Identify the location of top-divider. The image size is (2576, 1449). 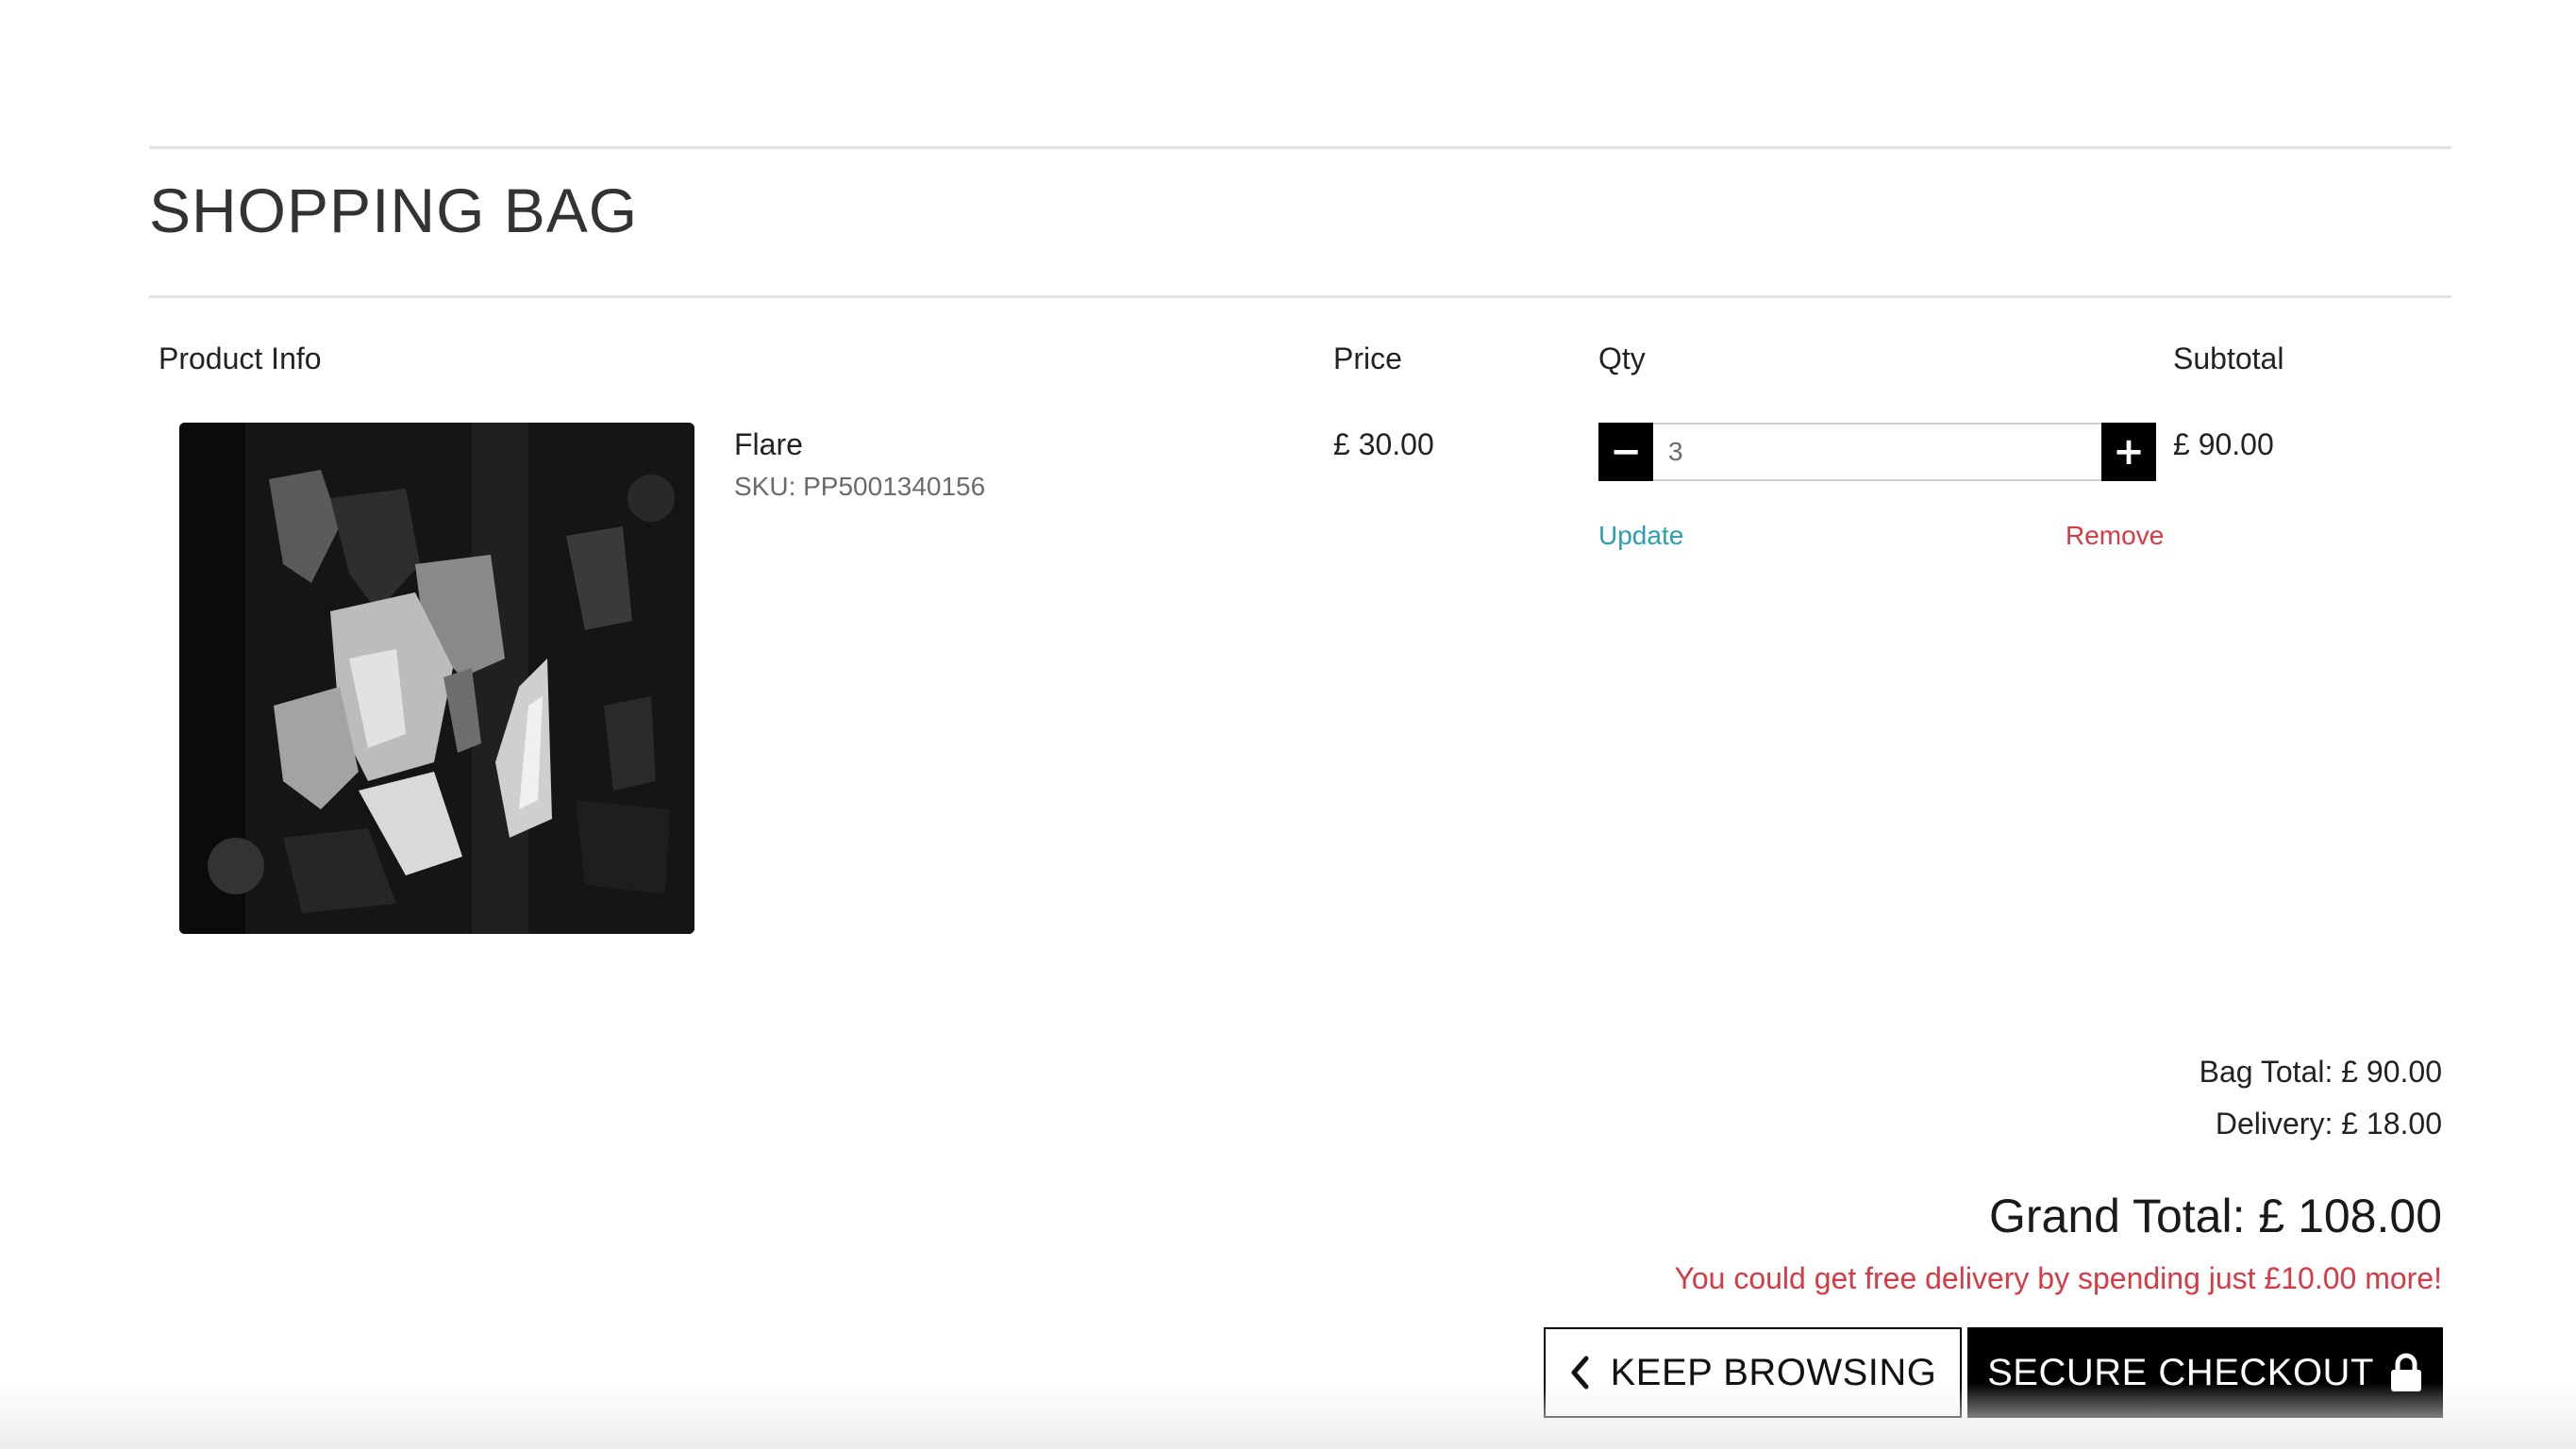
(1300, 148).